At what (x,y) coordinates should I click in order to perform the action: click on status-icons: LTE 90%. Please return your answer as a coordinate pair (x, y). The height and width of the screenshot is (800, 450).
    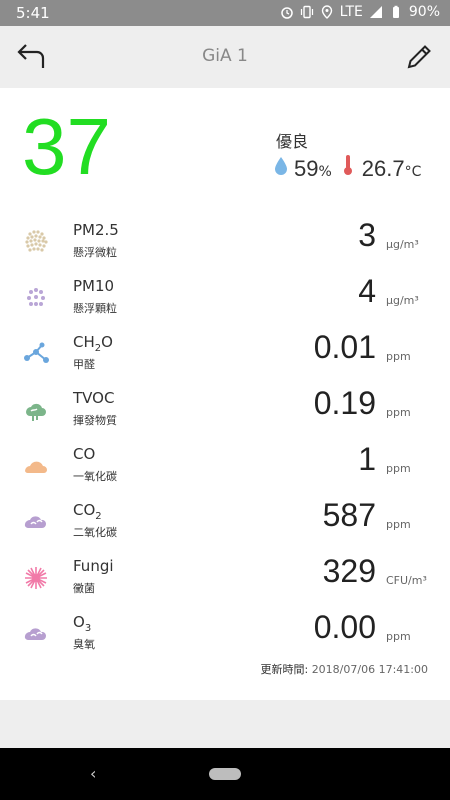
    Looking at the image, I should click on (360, 12).